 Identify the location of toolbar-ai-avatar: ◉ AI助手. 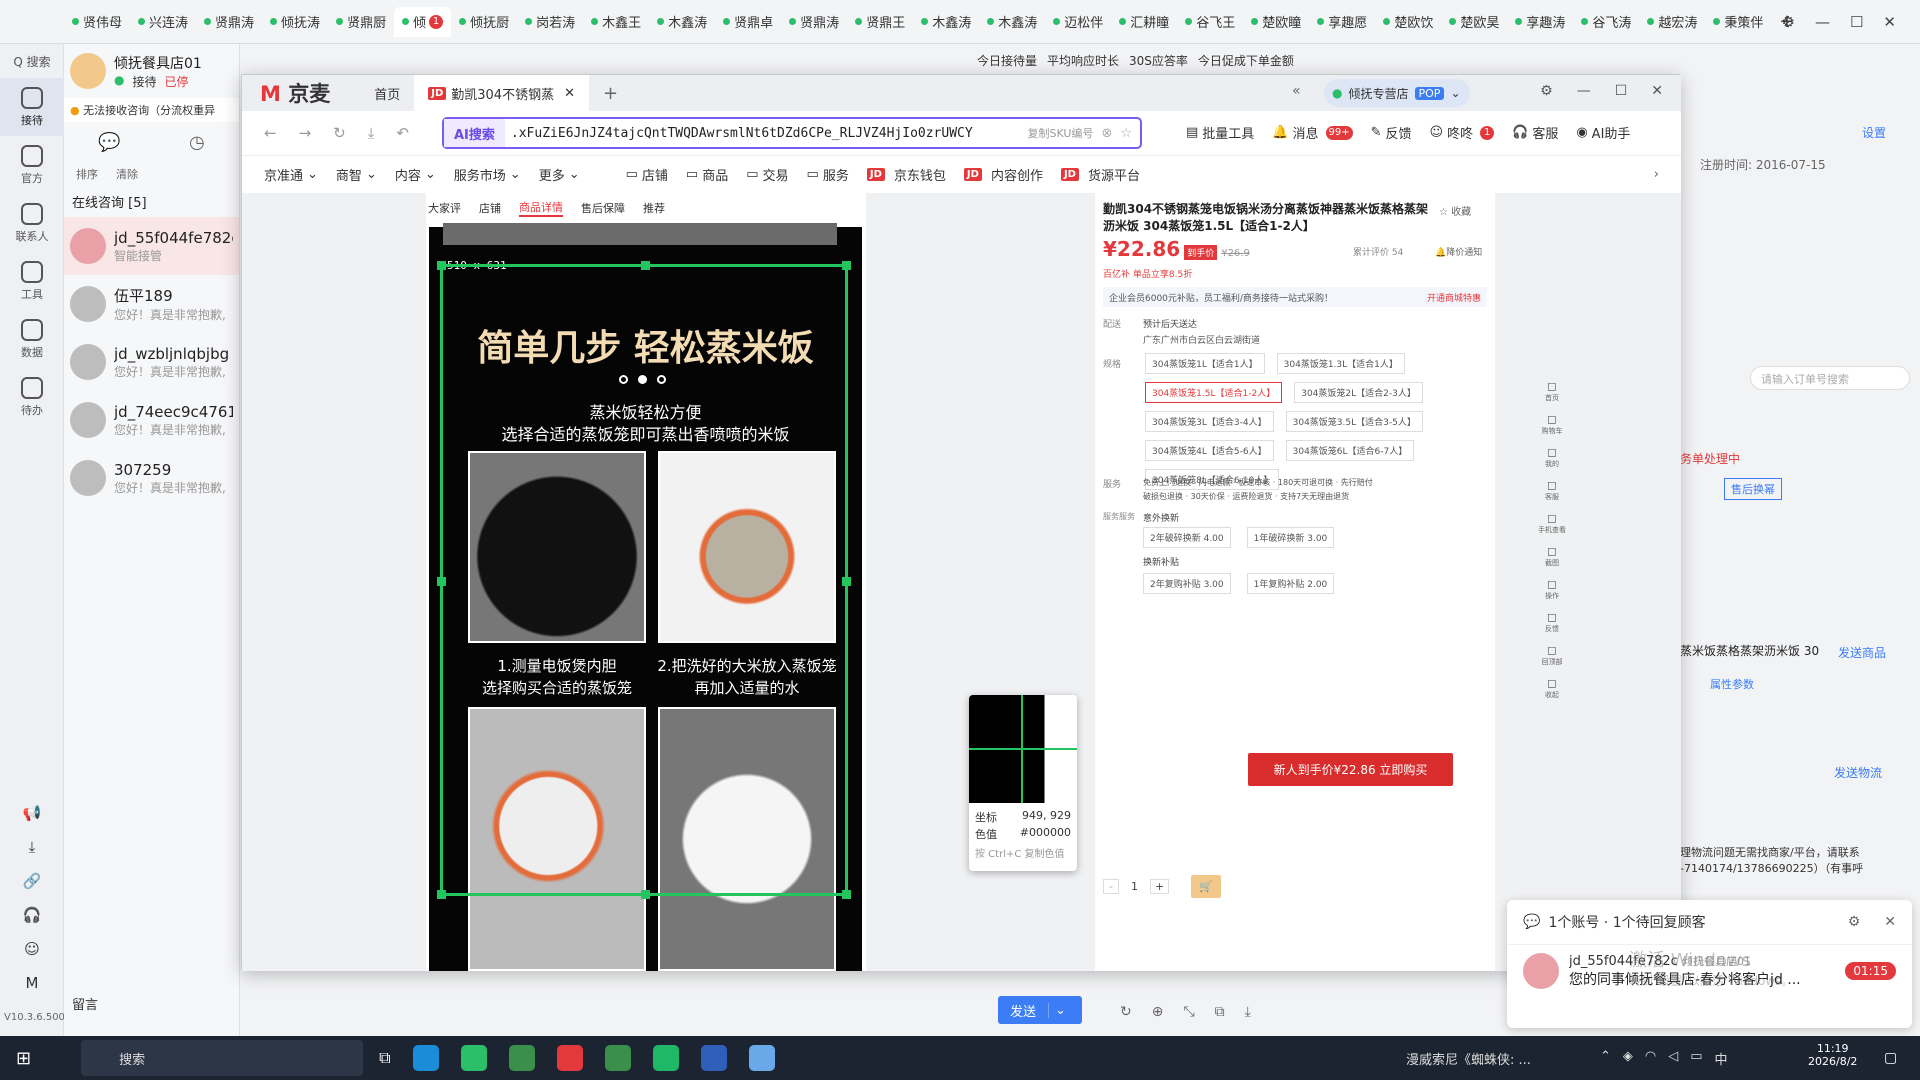
(1603, 132).